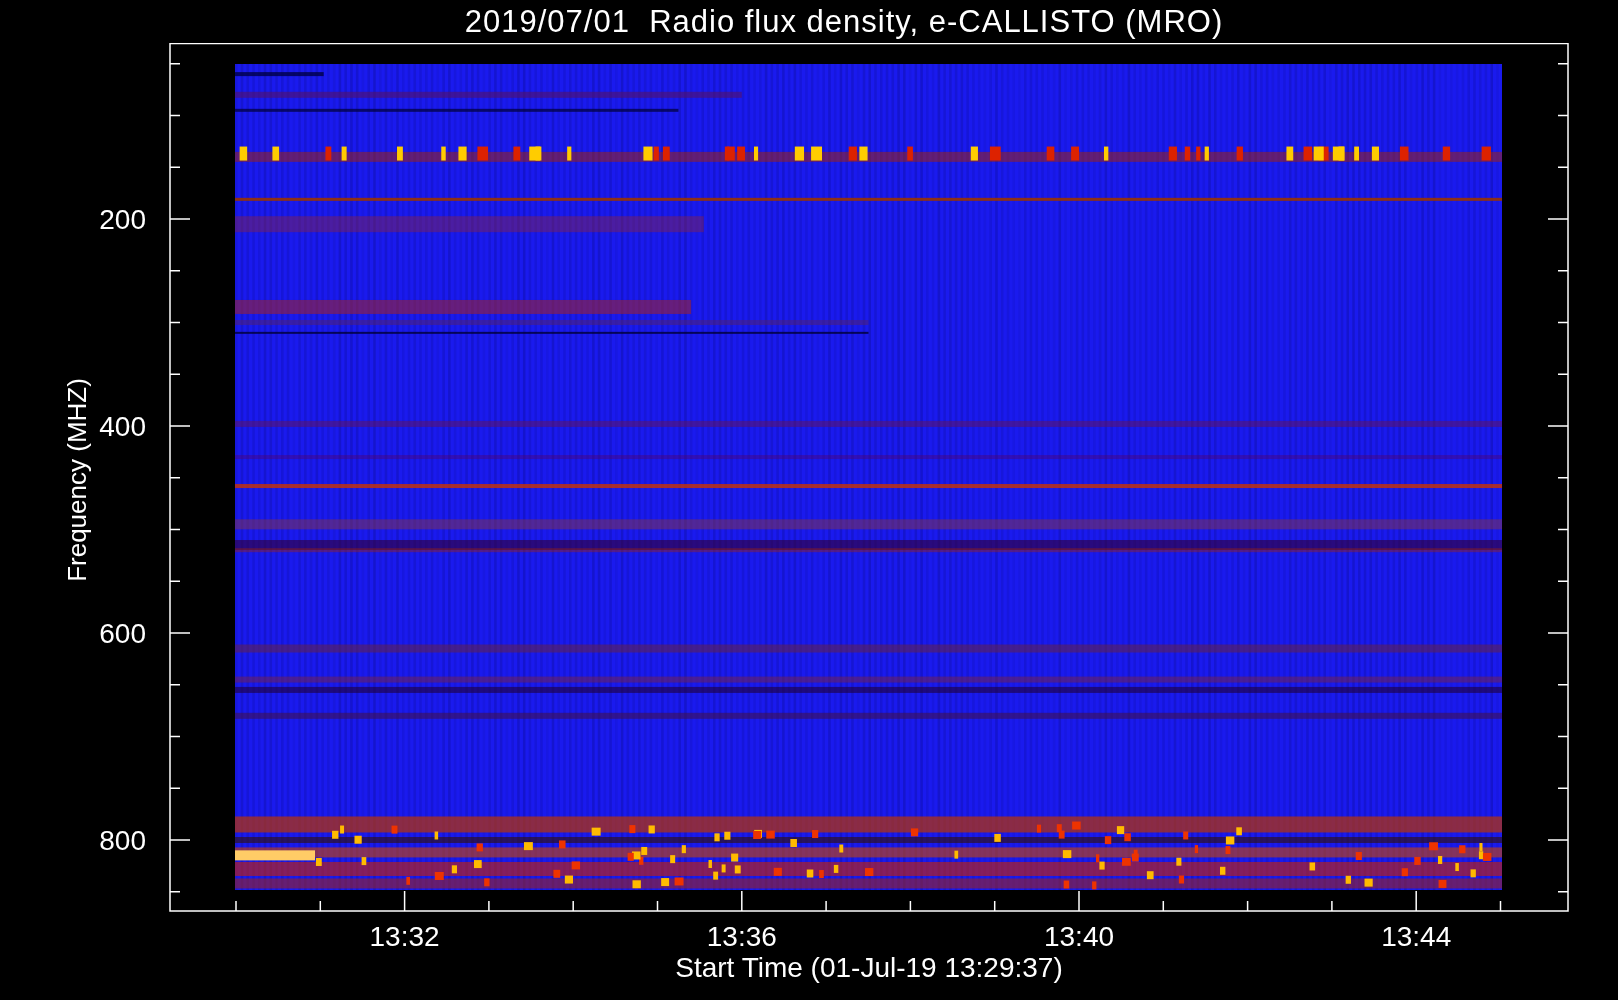 The image size is (1618, 1000). I want to click on x-tick-label: 13:32, so click(404, 936).